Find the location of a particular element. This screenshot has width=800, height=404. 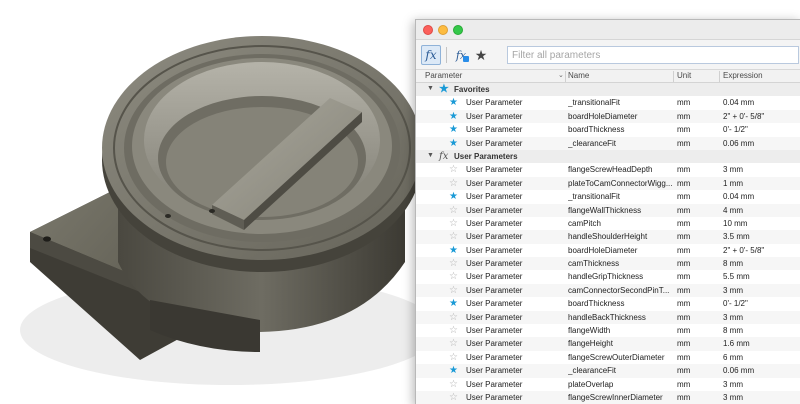

parameter-expression: 6 mm is located at coordinates (761, 357).